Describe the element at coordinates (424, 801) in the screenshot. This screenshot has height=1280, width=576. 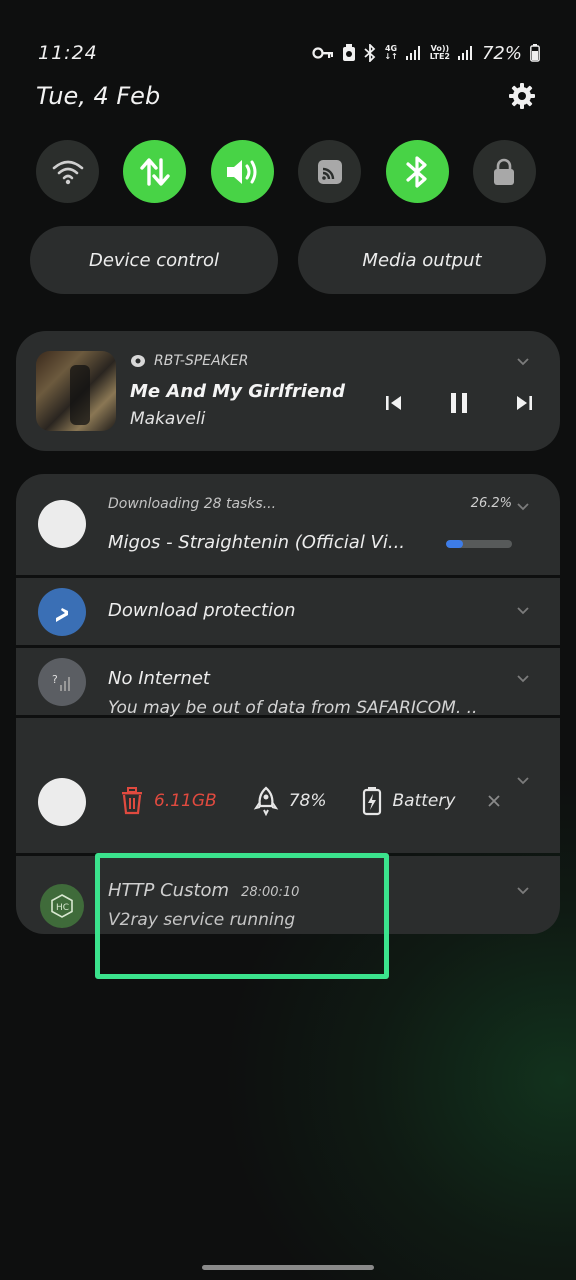
I see `battery-label: Battery` at that location.